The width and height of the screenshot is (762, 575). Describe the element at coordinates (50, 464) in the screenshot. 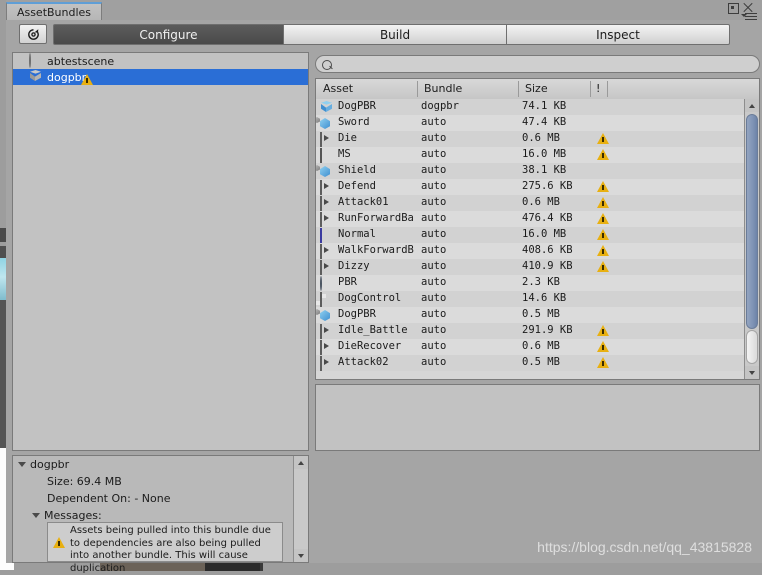

I see `detail-title: dogpbr` at that location.